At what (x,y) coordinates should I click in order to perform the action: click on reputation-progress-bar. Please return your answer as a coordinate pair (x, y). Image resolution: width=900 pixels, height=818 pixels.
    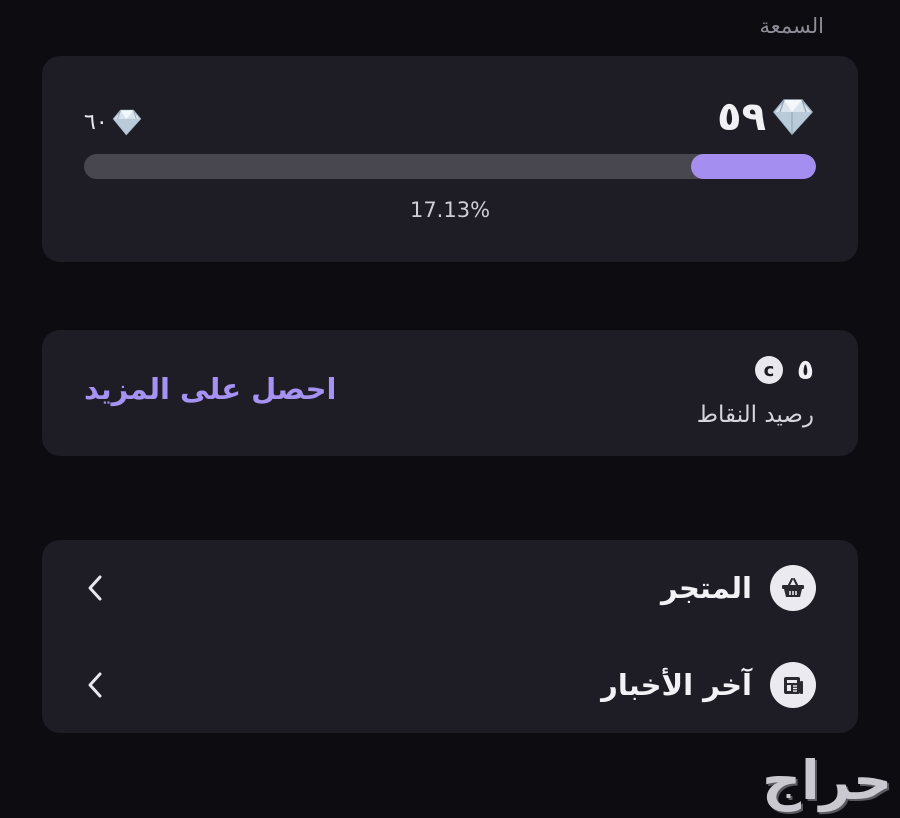
    Looking at the image, I should click on (450, 166).